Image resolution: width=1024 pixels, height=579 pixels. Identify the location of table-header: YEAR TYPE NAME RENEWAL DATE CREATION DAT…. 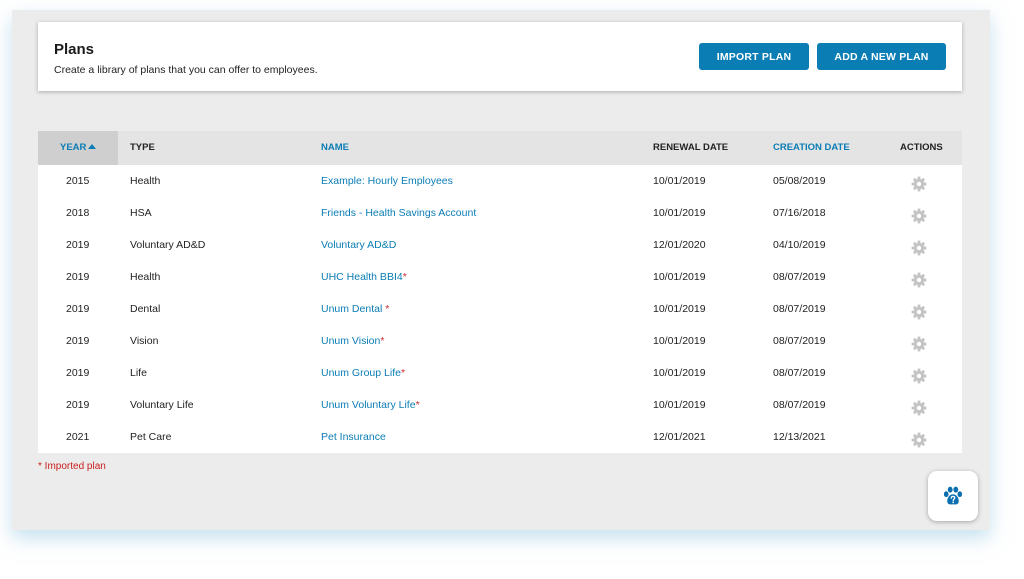
(500, 148).